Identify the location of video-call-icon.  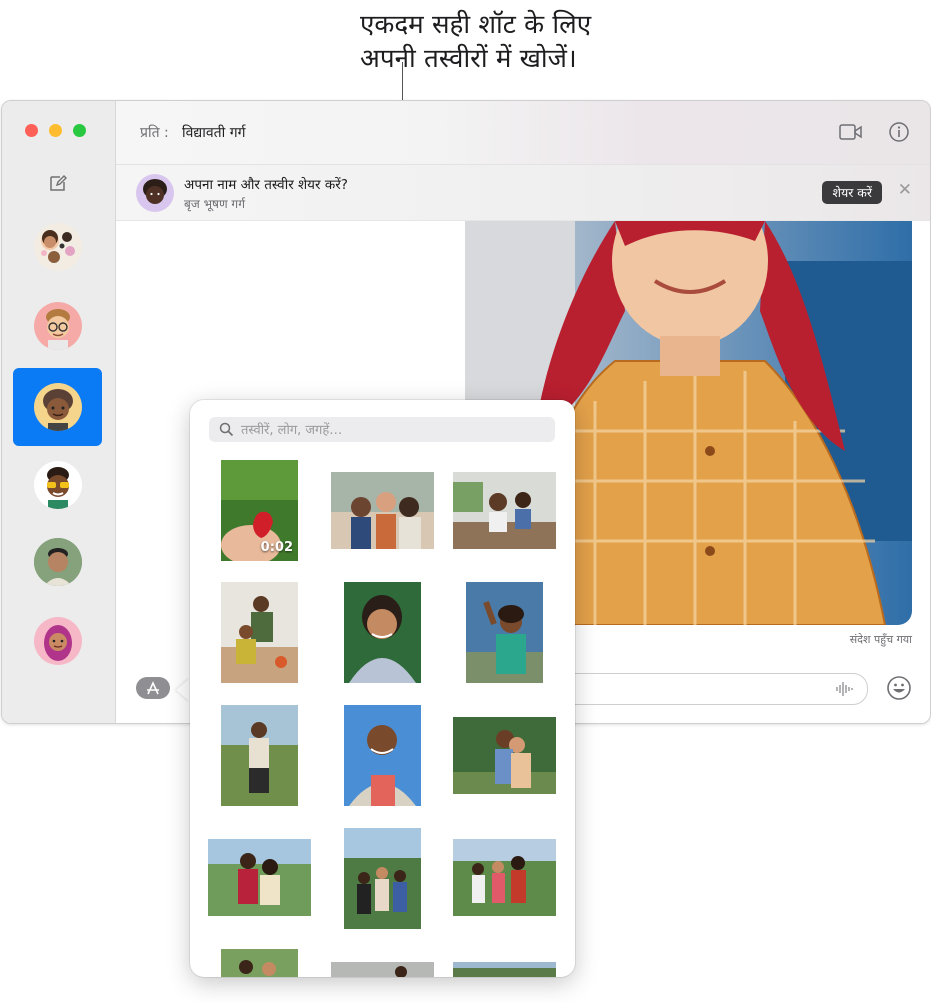
(851, 132).